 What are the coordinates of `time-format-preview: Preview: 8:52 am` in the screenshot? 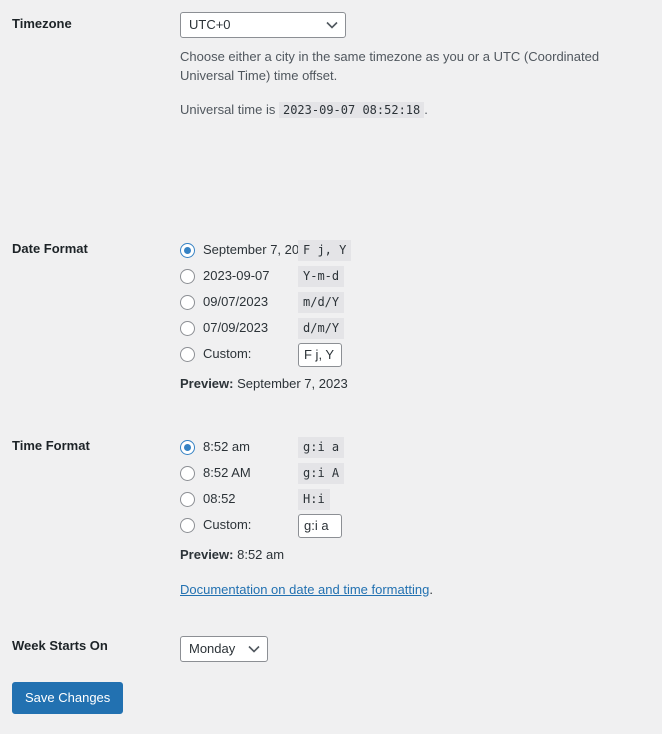 It's located at (416, 555).